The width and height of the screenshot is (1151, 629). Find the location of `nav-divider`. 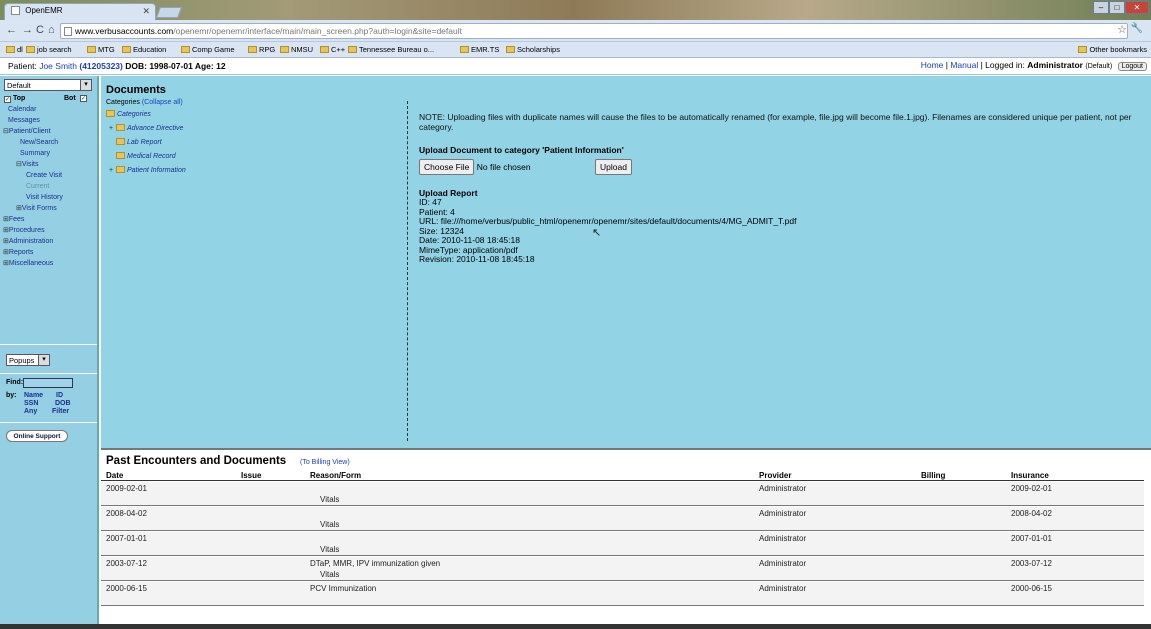

nav-divider is located at coordinates (48, 422).